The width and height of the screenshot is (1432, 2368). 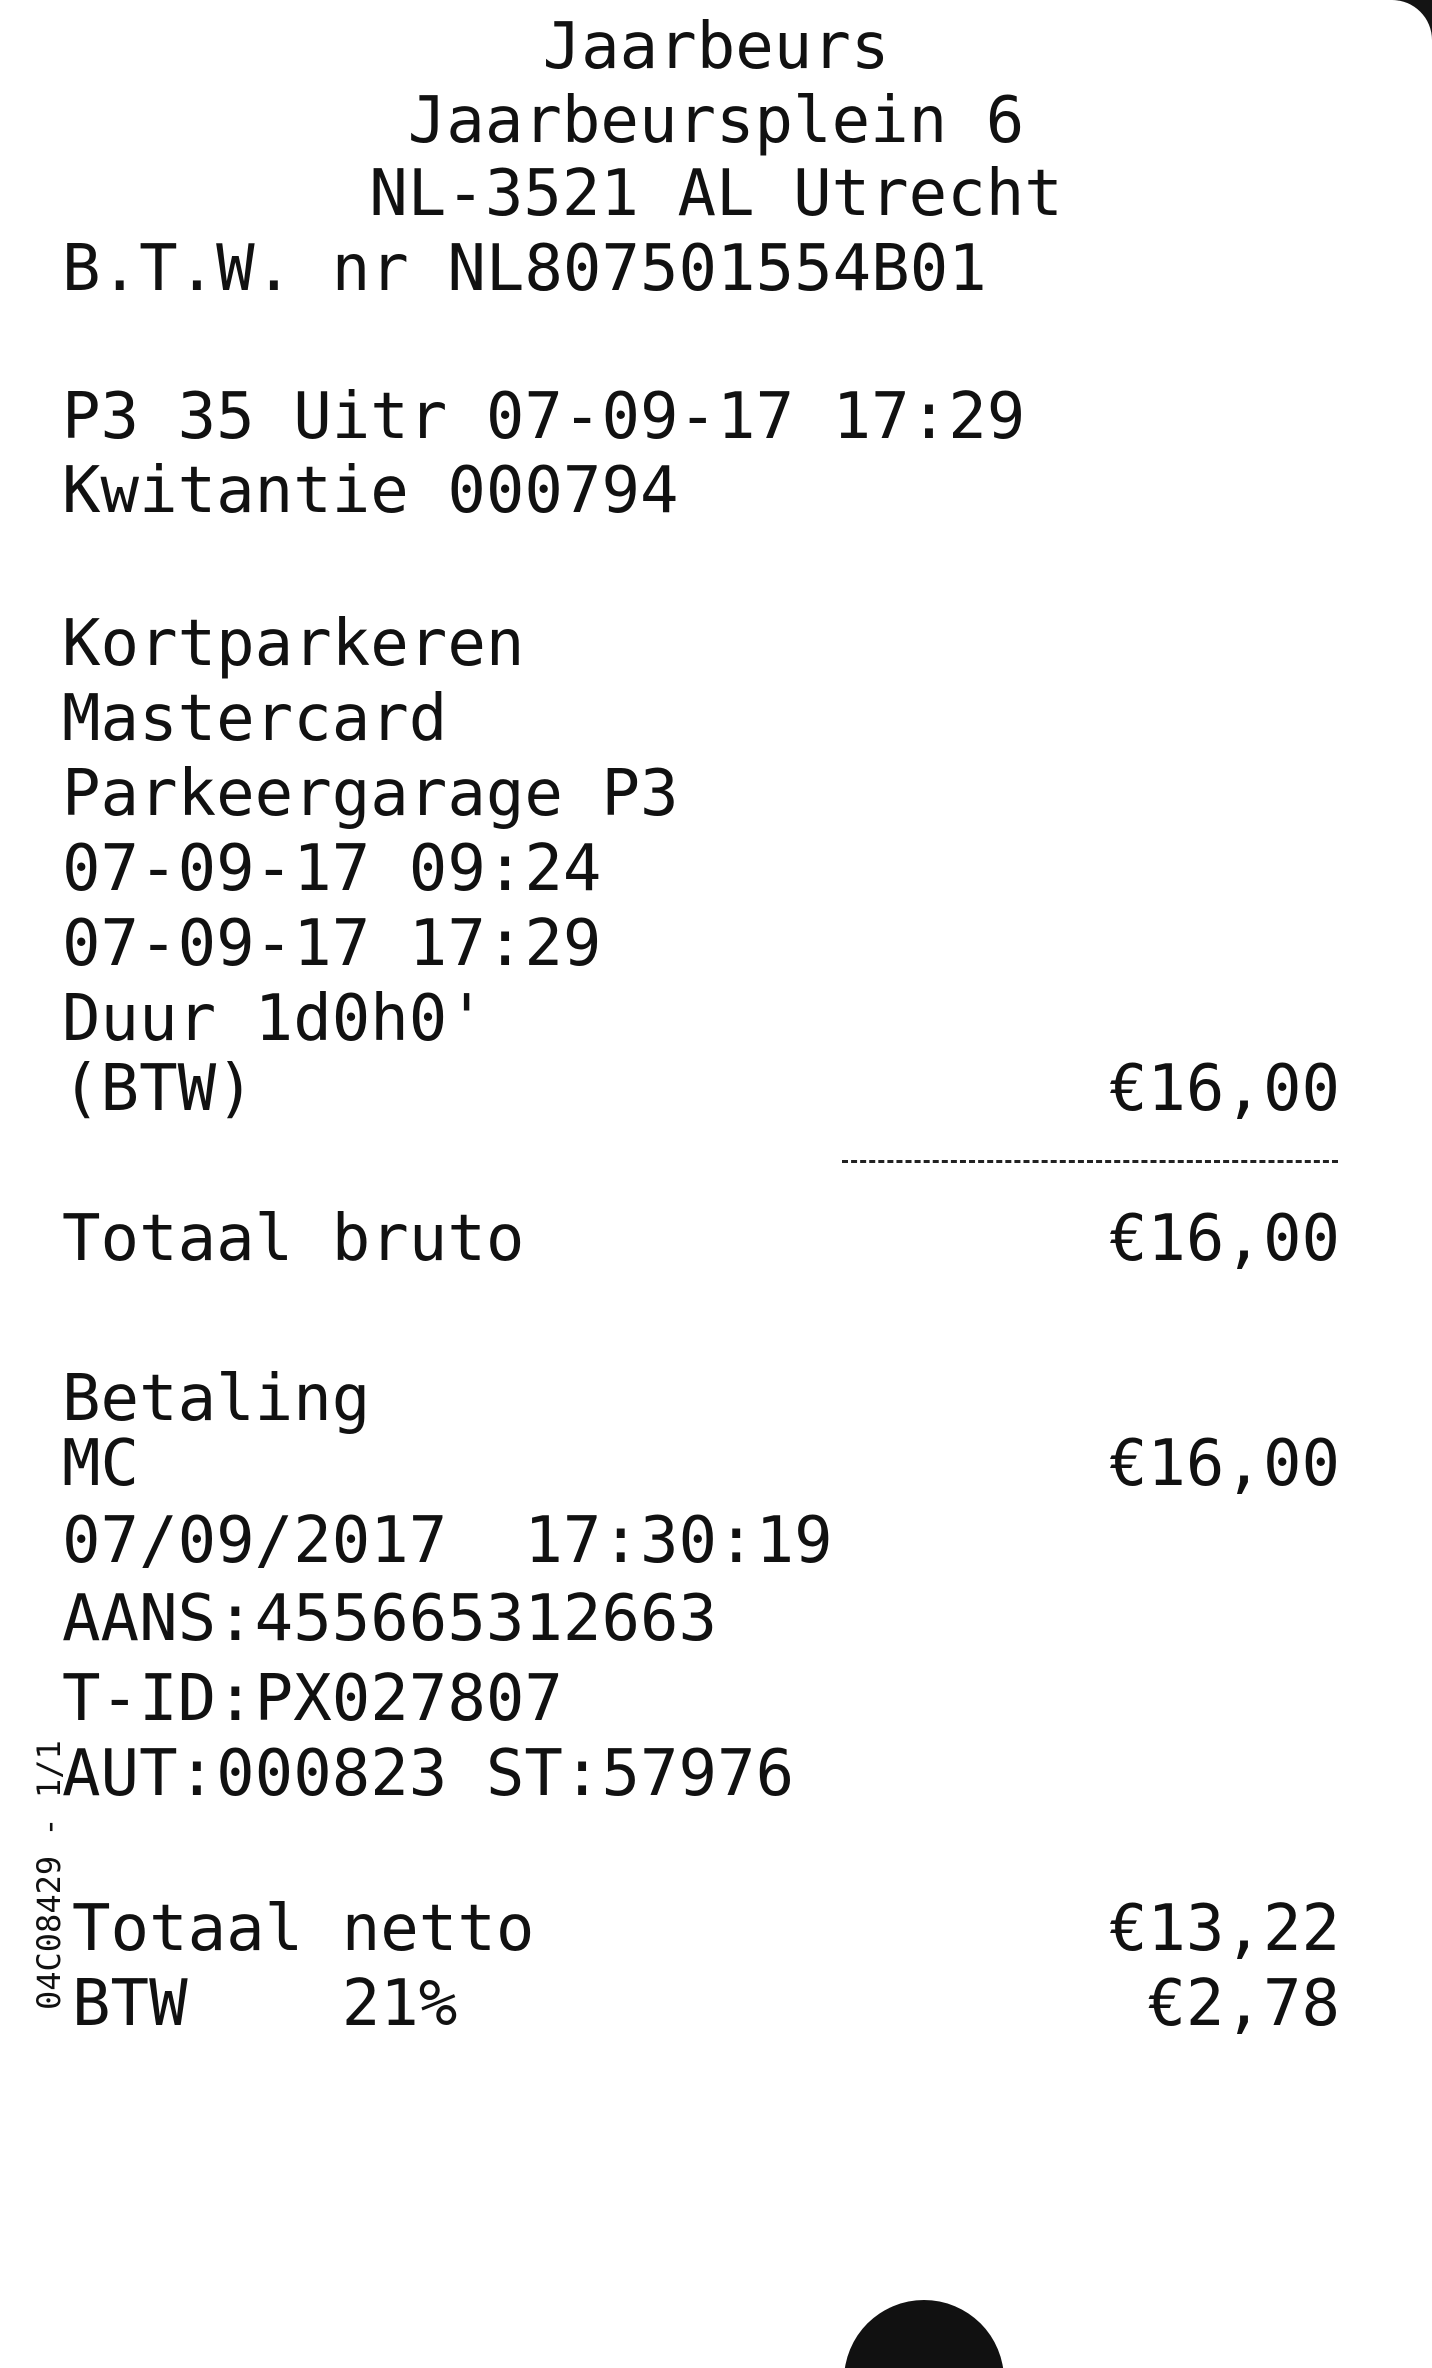 I want to click on dashed-divider, so click(x=1090, y=1161).